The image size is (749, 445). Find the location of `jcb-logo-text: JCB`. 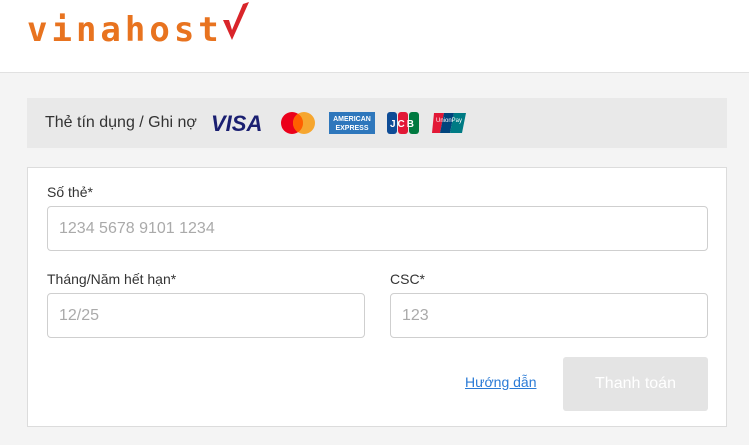

jcb-logo-text: JCB is located at coordinates (403, 124).